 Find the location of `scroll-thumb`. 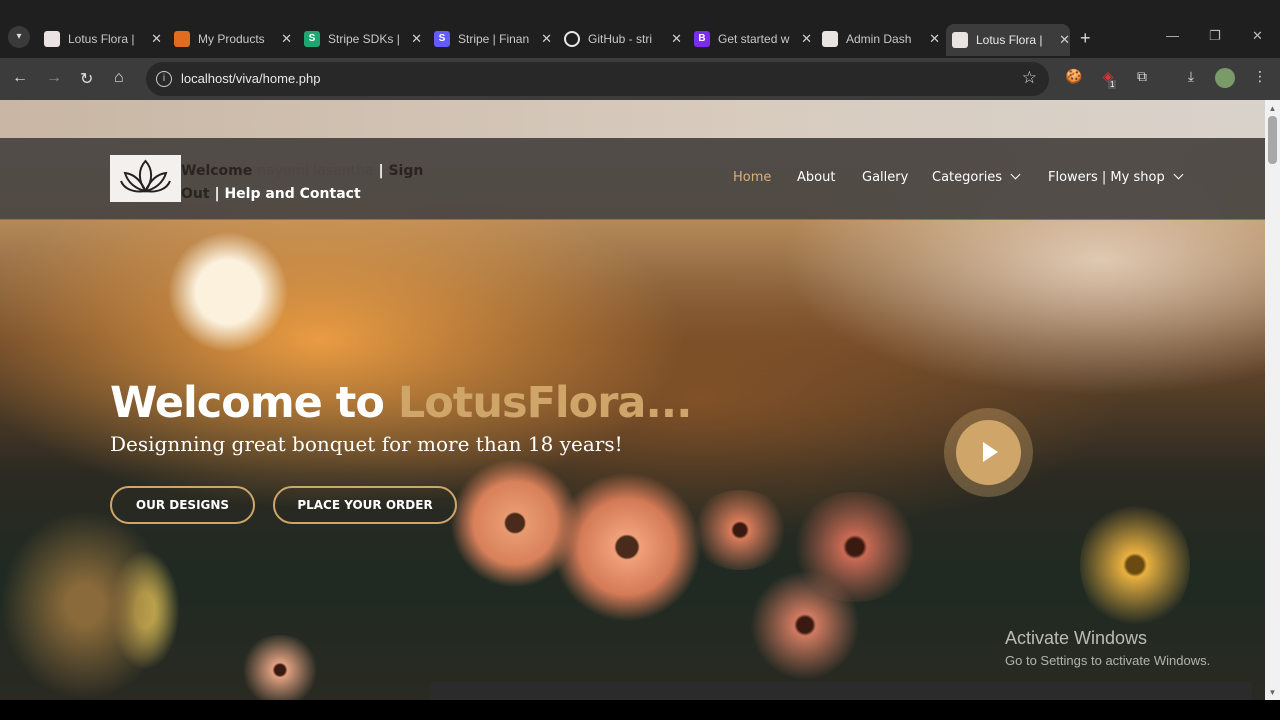

scroll-thumb is located at coordinates (1272, 140).